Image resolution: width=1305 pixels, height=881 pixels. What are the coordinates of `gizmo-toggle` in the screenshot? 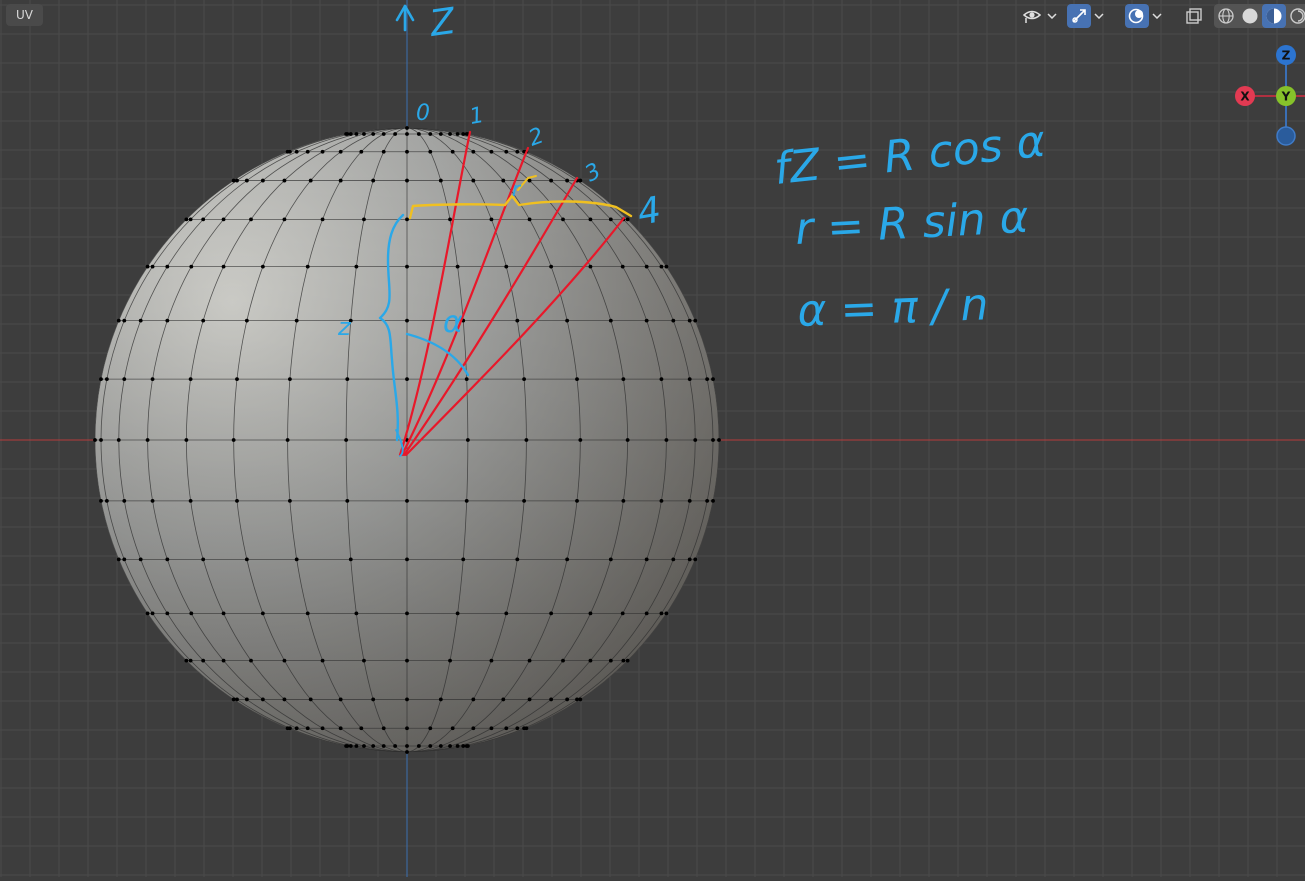 It's located at (1087, 16).